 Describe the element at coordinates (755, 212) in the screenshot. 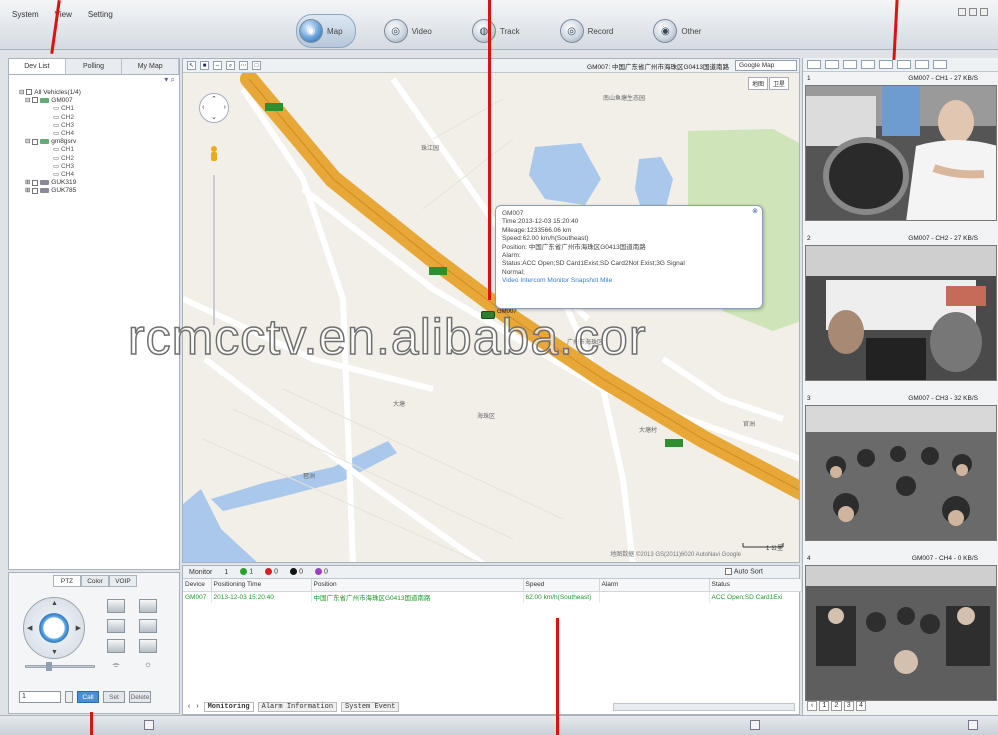

I see `close-icon: ⊗` at that location.